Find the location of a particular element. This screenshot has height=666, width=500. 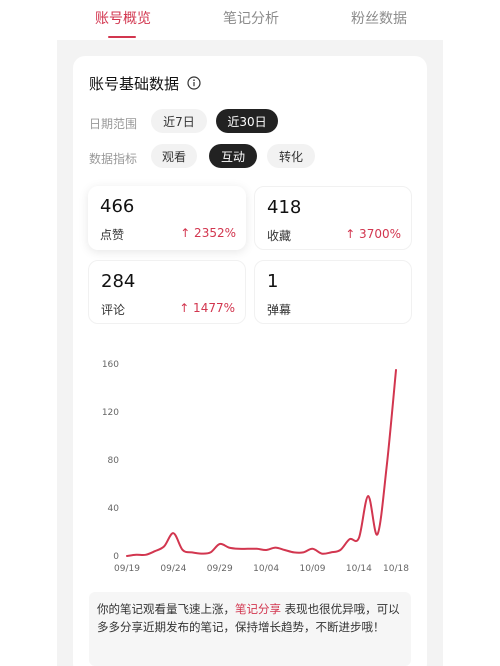

tip-text: 你的笔记观看量飞速上涨， is located at coordinates (166, 609).